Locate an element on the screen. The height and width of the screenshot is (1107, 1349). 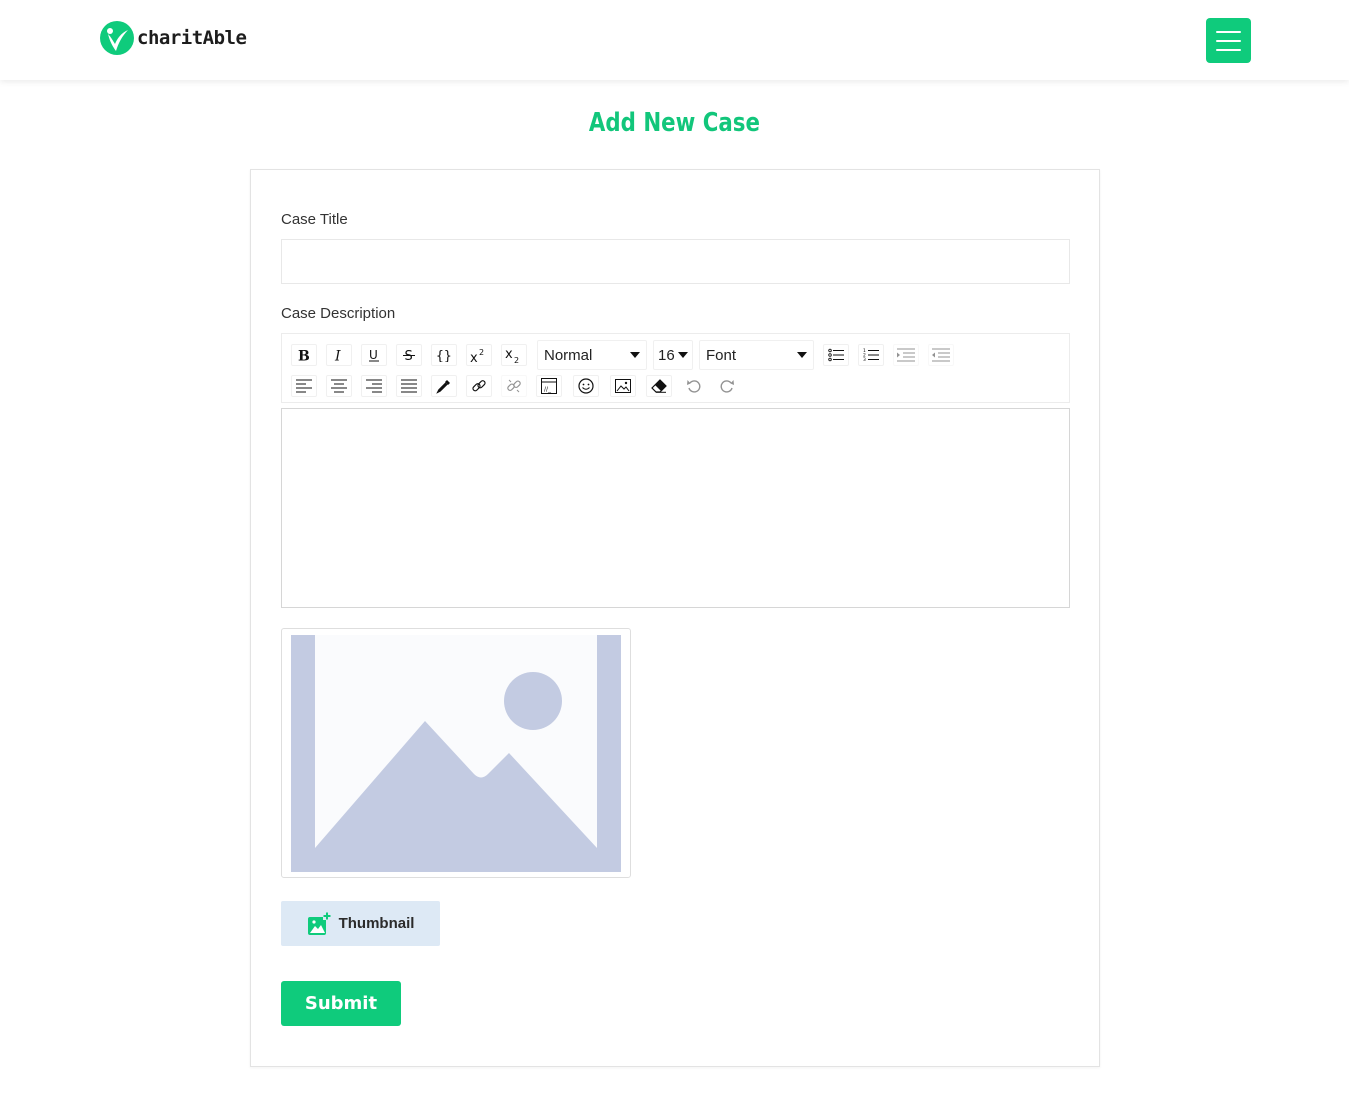
remove-formatting-button is located at coordinates (659, 386).